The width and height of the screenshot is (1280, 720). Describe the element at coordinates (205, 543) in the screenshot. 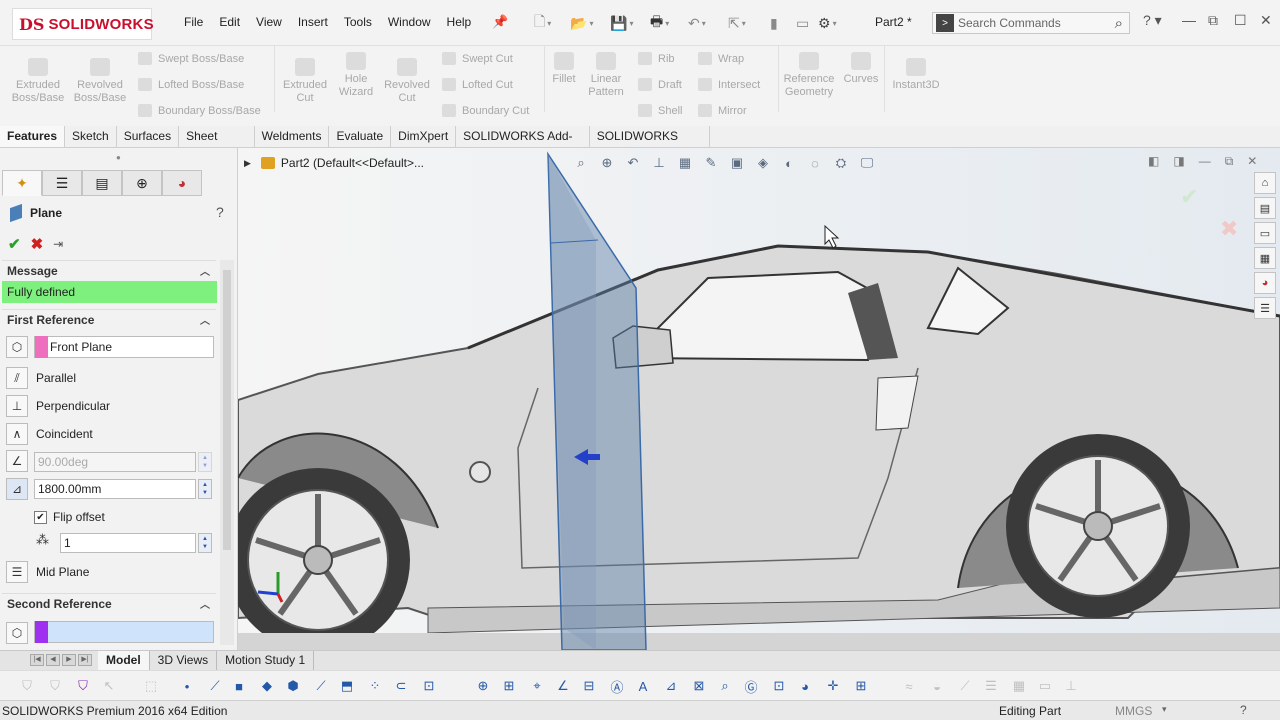

I see `instances-spinner: ▲ ▼` at that location.